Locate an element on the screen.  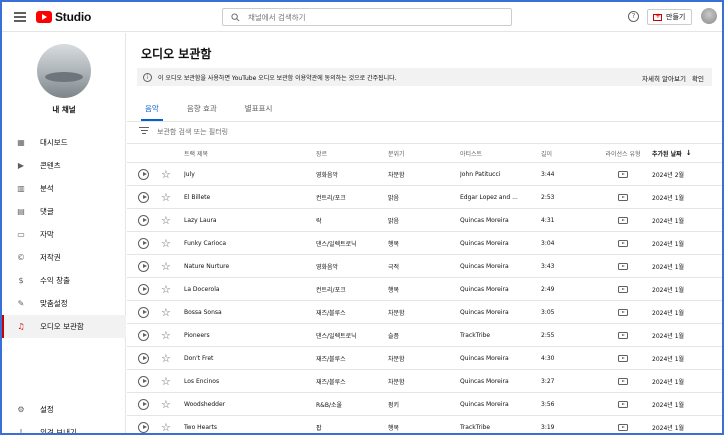
studio-logo: Studio is located at coordinates (63, 17).